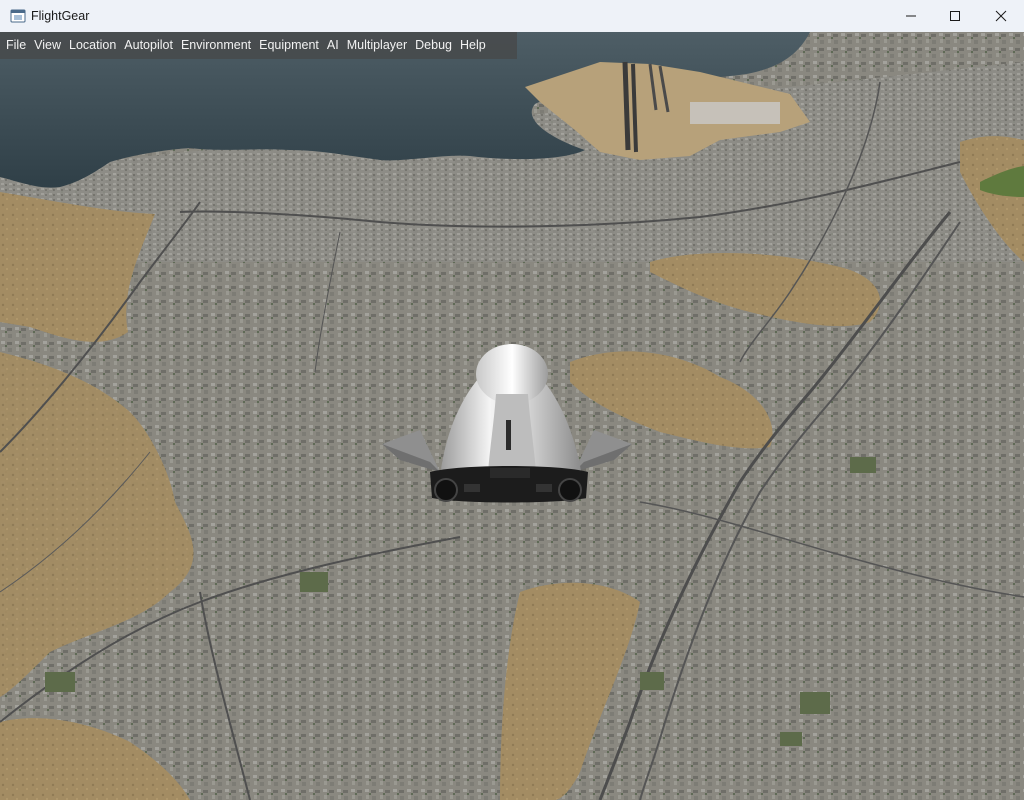  What do you see at coordinates (512, 16) in the screenshot?
I see `title-bar: FlightGear` at bounding box center [512, 16].